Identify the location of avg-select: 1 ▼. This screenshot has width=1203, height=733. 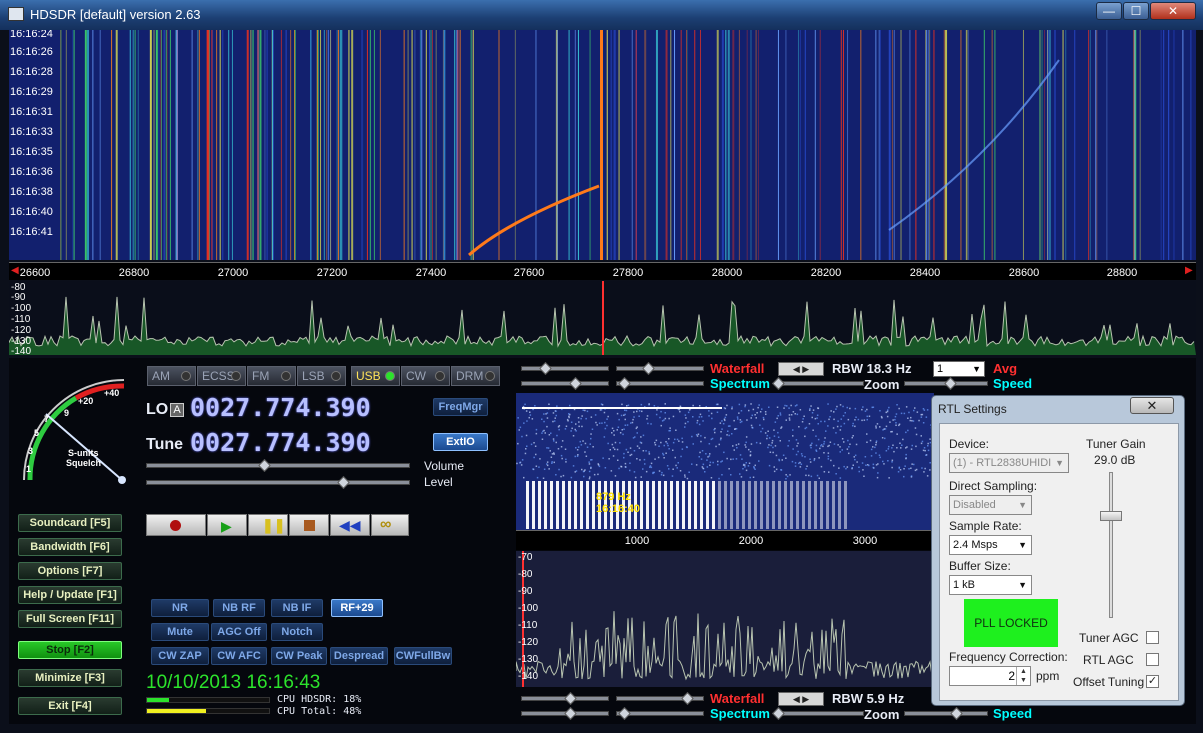
(959, 369).